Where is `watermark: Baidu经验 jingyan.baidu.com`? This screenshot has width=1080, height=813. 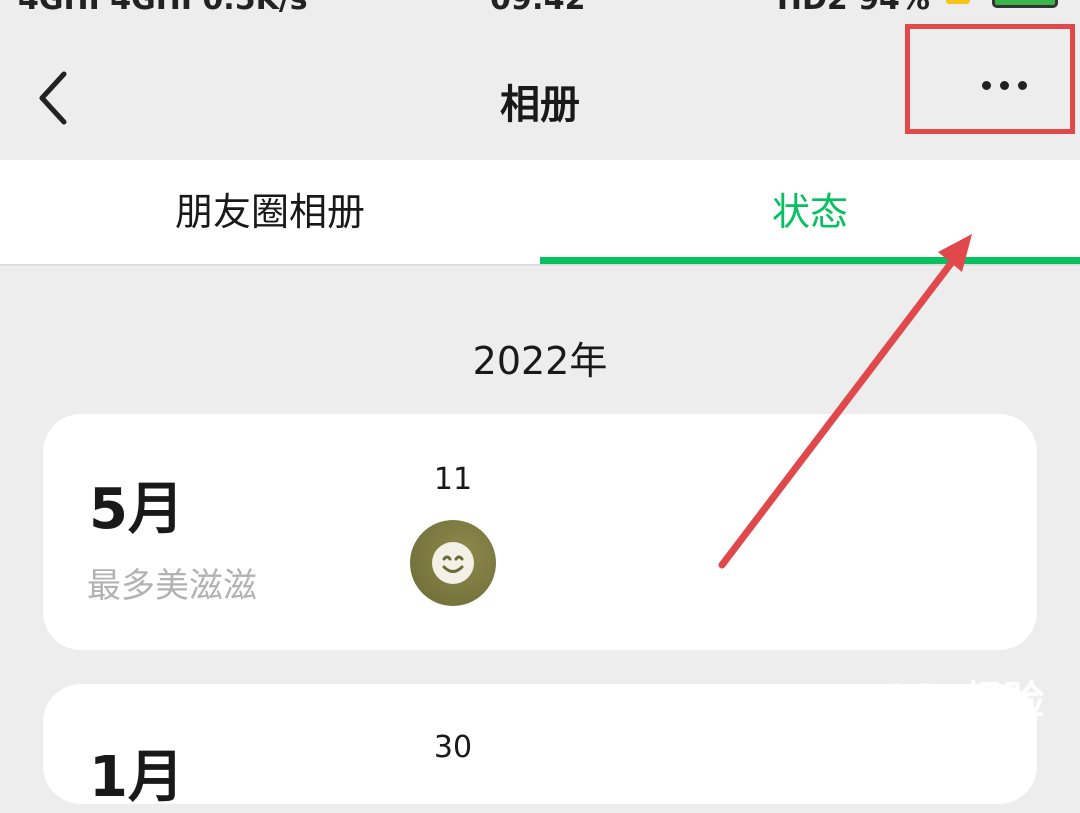 watermark: Baidu经验 jingyan.baidu.com is located at coordinates (940, 710).